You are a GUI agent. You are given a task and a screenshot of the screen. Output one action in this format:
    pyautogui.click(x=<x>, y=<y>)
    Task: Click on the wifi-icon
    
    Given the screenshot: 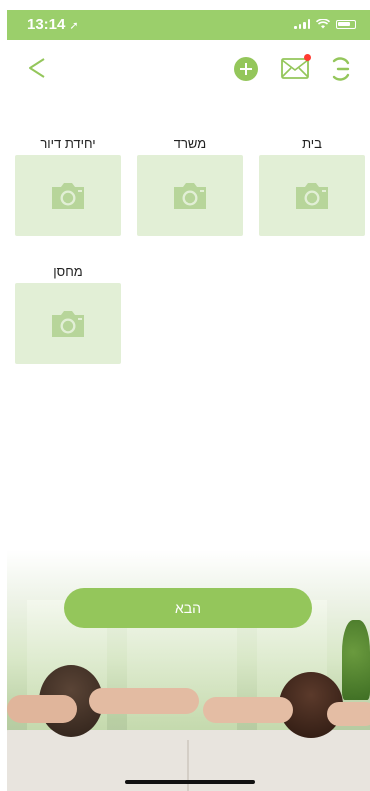 What is the action you would take?
    pyautogui.click(x=323, y=24)
    